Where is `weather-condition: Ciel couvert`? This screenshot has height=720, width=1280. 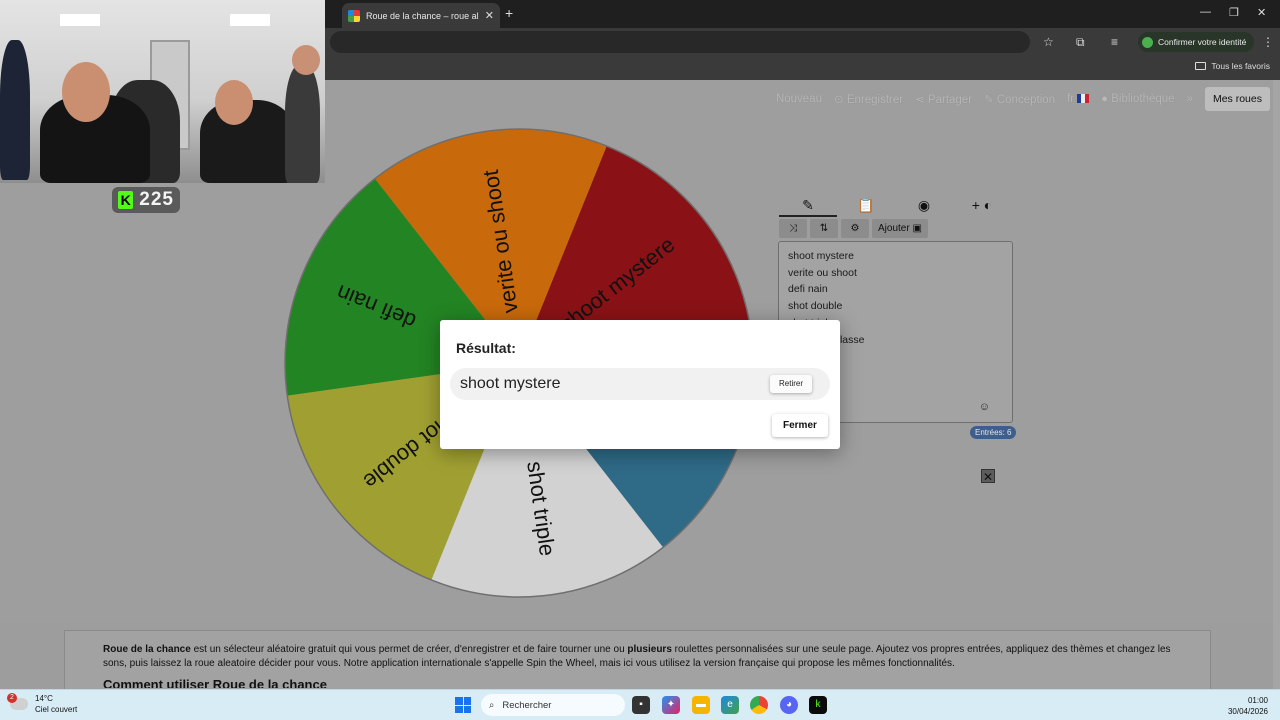
weather-condition: Ciel couvert is located at coordinates (56, 709).